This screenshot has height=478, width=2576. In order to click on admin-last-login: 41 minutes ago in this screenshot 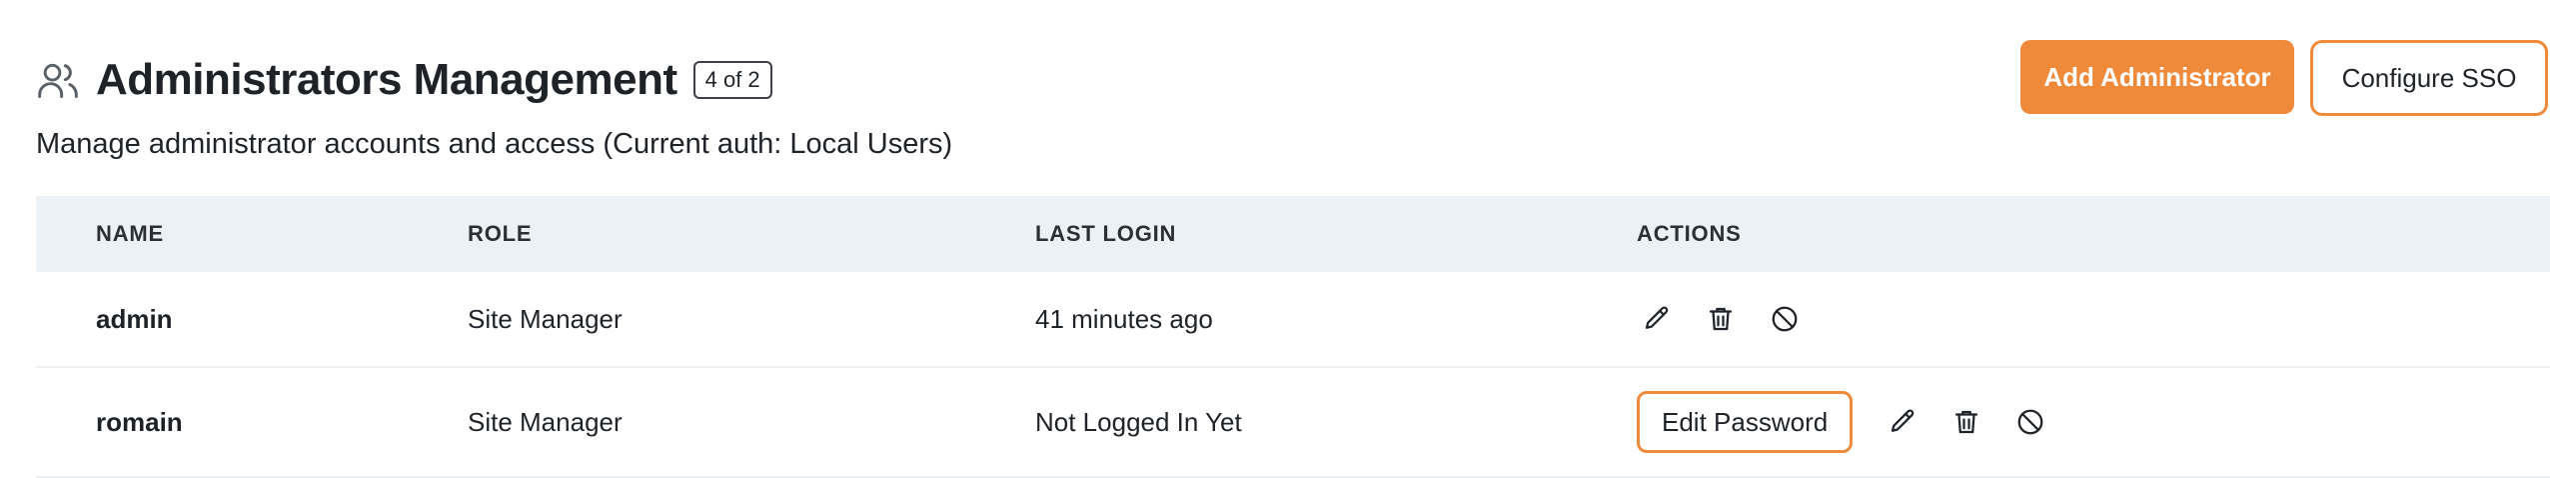, I will do `click(1124, 318)`.